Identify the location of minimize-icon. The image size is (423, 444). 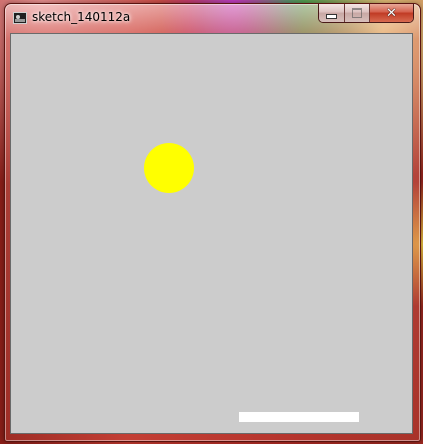
(331, 16).